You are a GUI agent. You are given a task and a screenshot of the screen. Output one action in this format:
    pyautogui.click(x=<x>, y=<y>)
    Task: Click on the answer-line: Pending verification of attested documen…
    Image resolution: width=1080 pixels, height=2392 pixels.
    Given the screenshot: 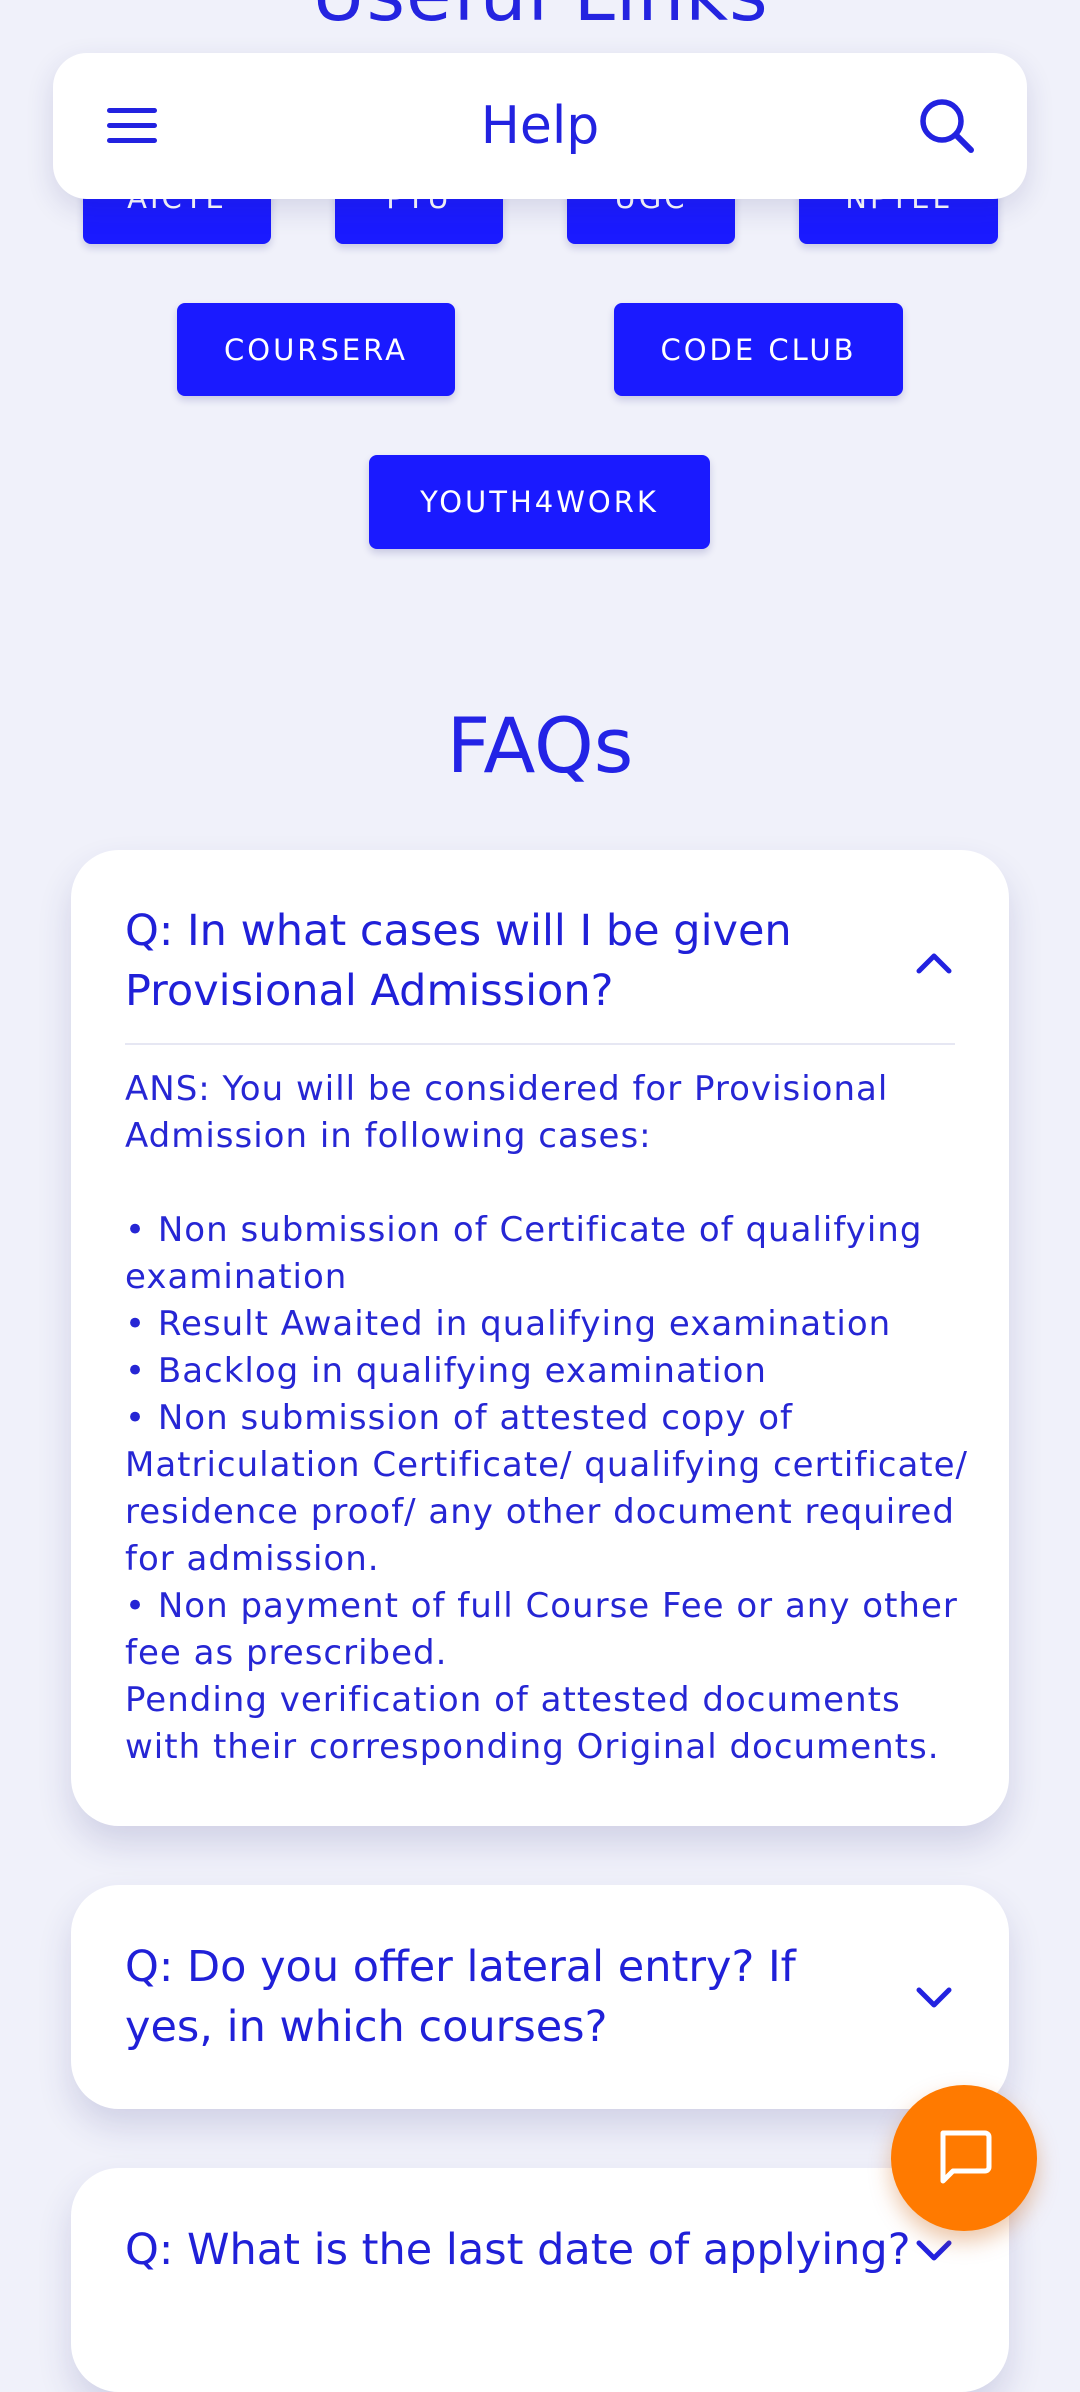 What is the action you would take?
    pyautogui.click(x=532, y=1723)
    